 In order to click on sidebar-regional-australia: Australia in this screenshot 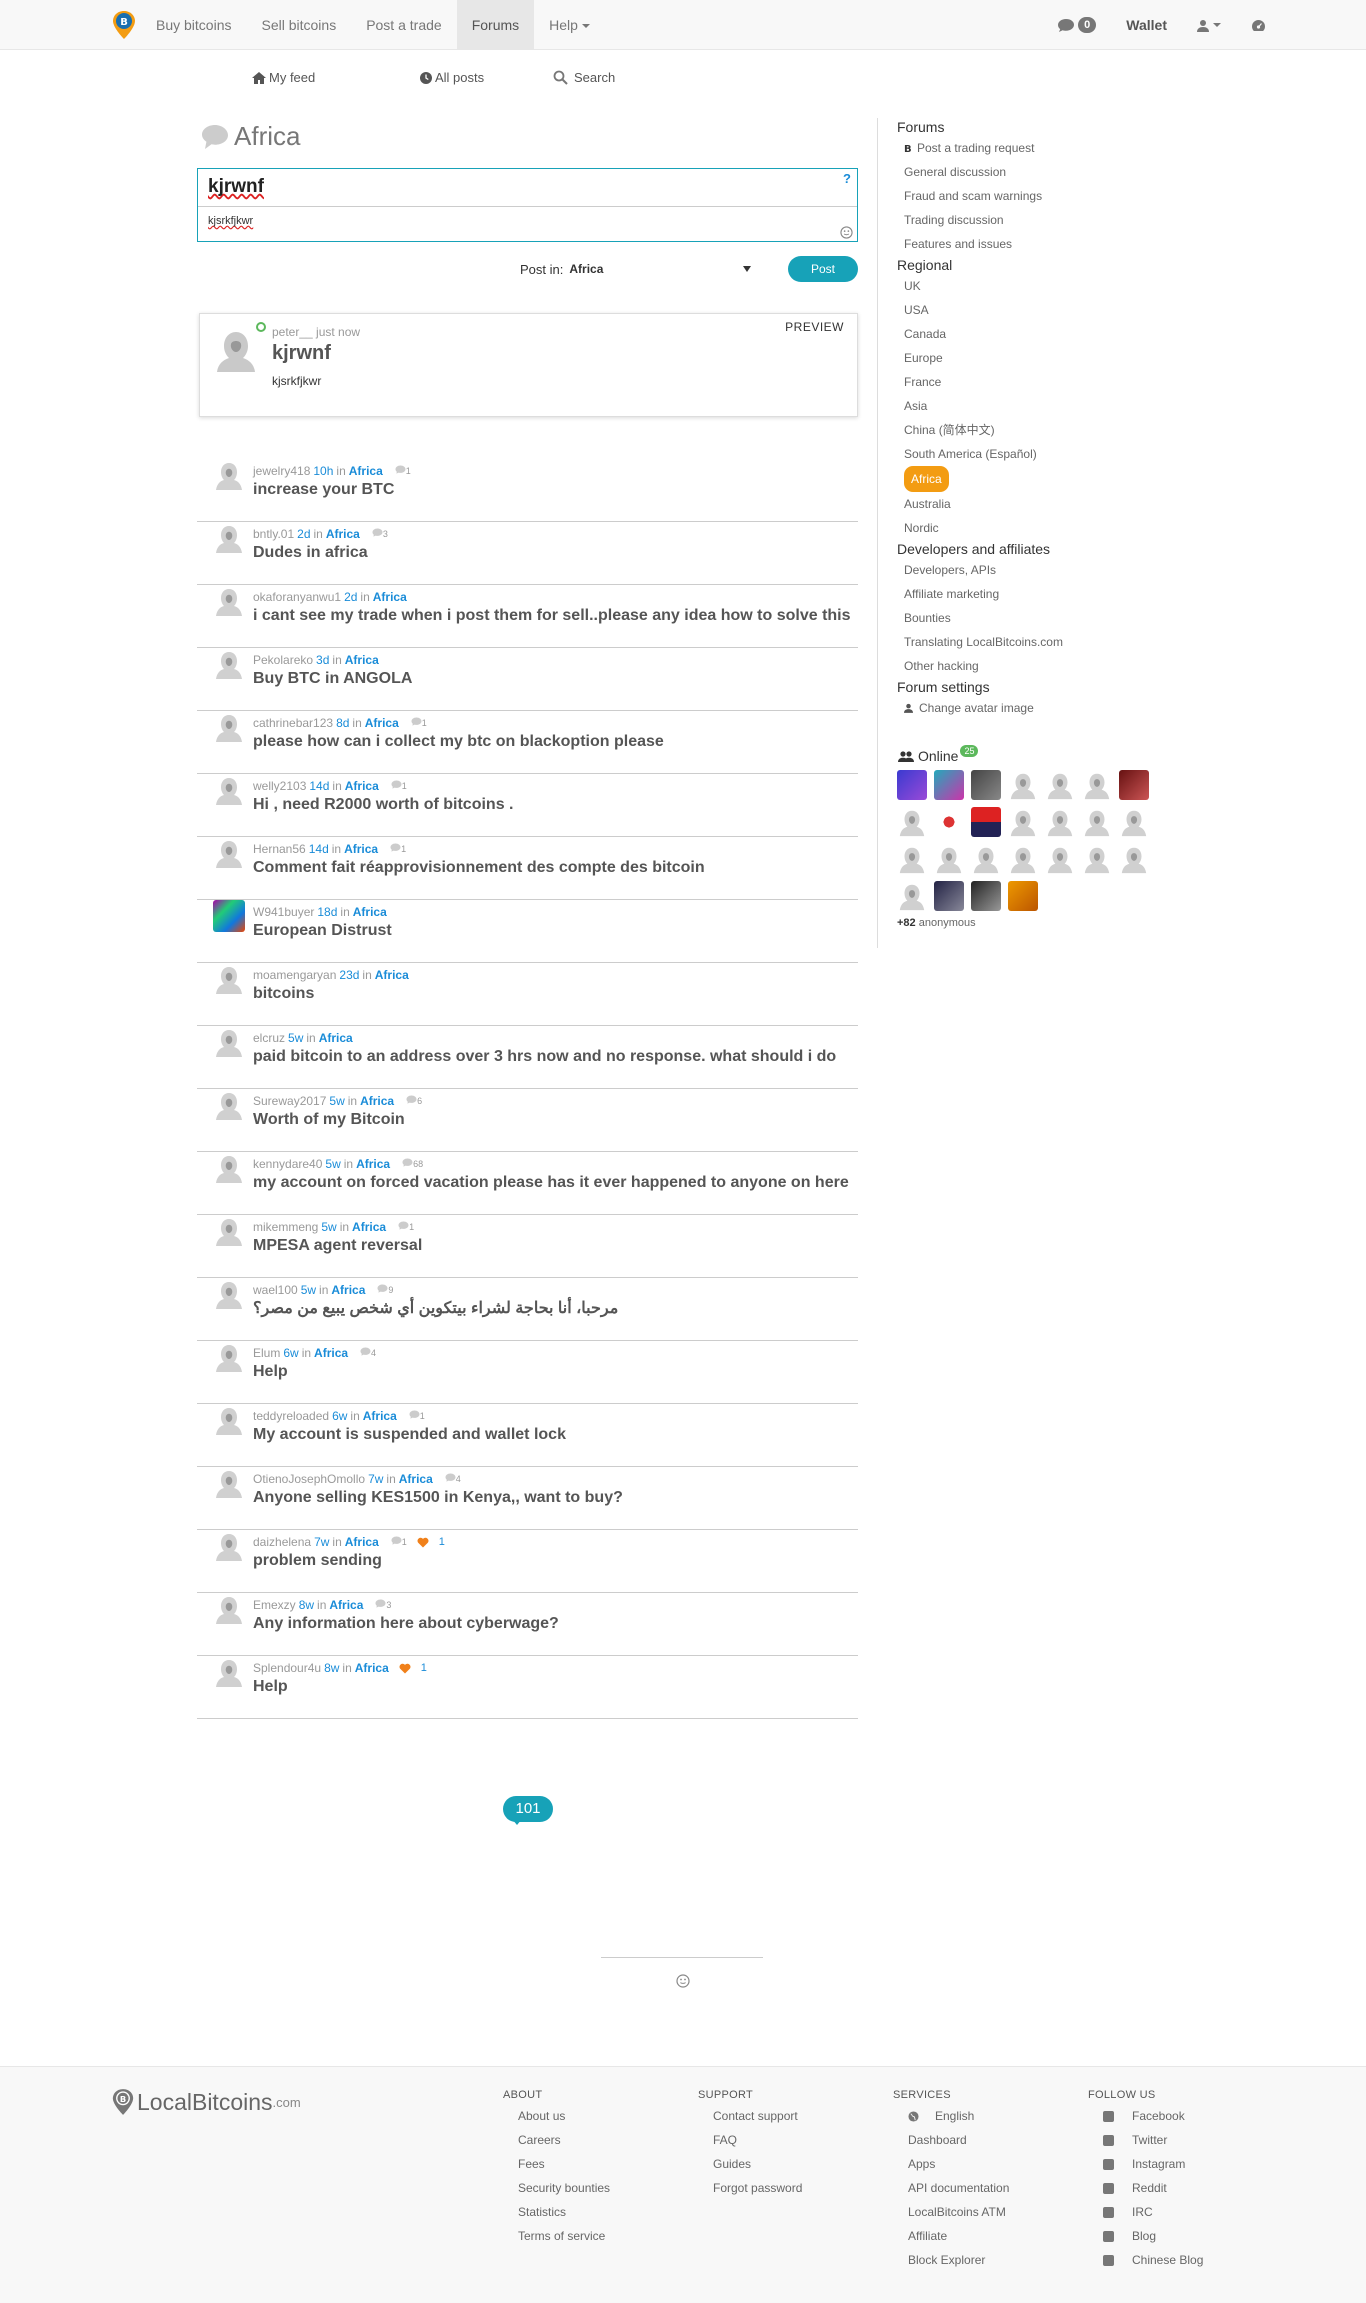, I will do `click(1037, 504)`.